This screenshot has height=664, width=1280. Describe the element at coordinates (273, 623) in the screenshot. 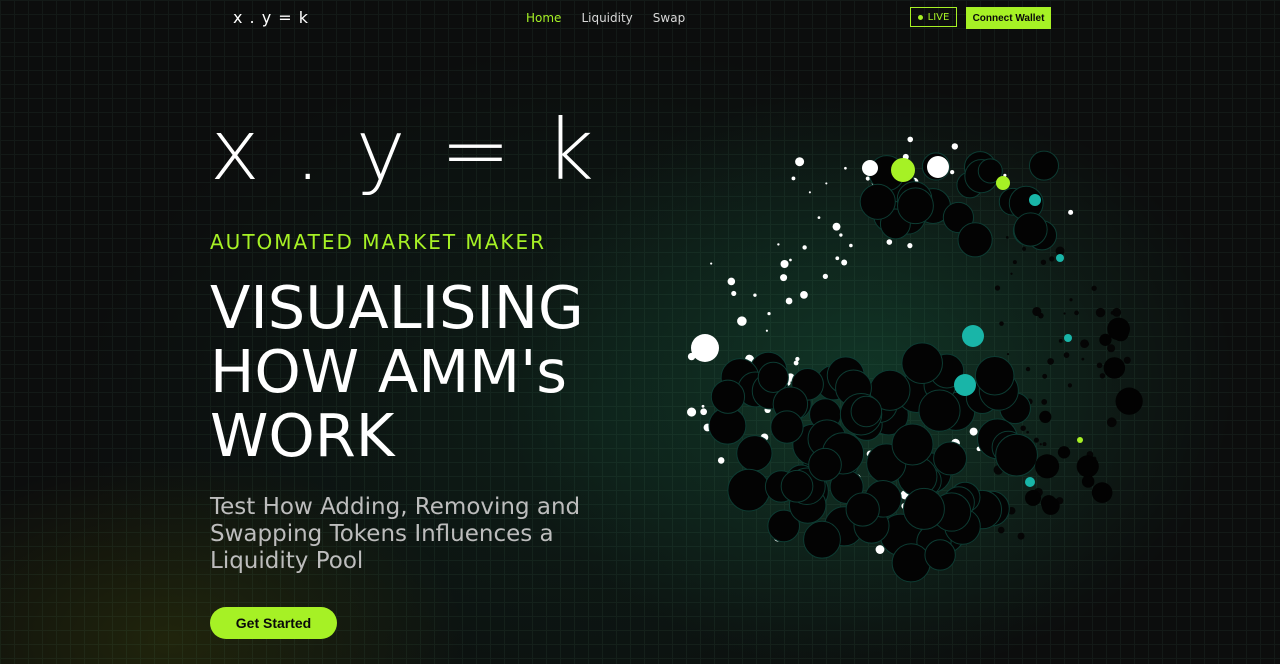

I see `get-started-button: Get Started` at that location.